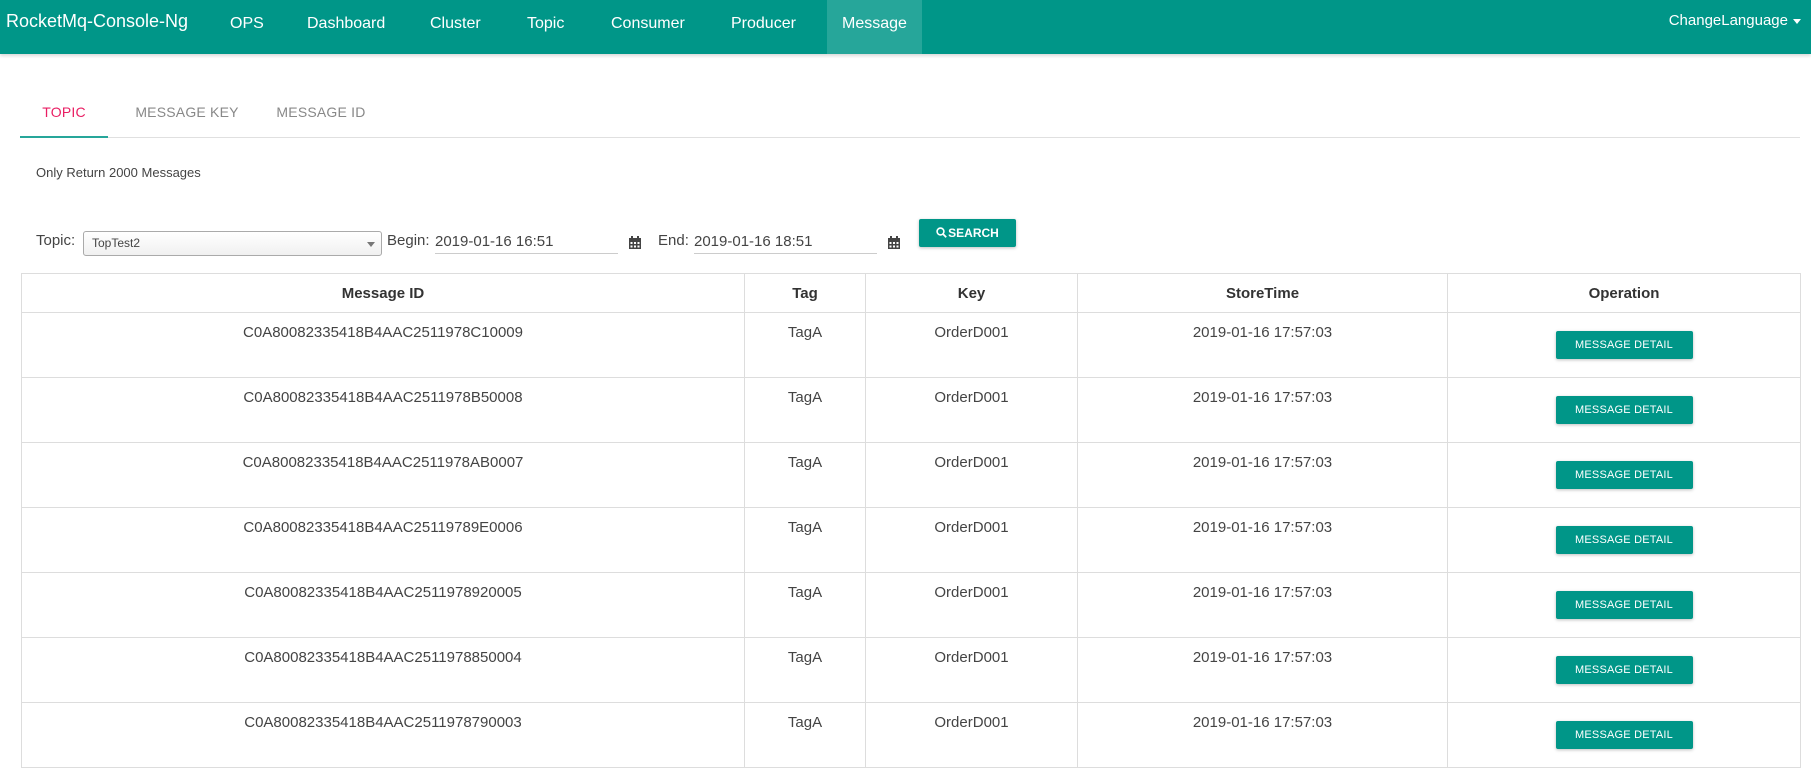  I want to click on end-label: End:, so click(673, 240).